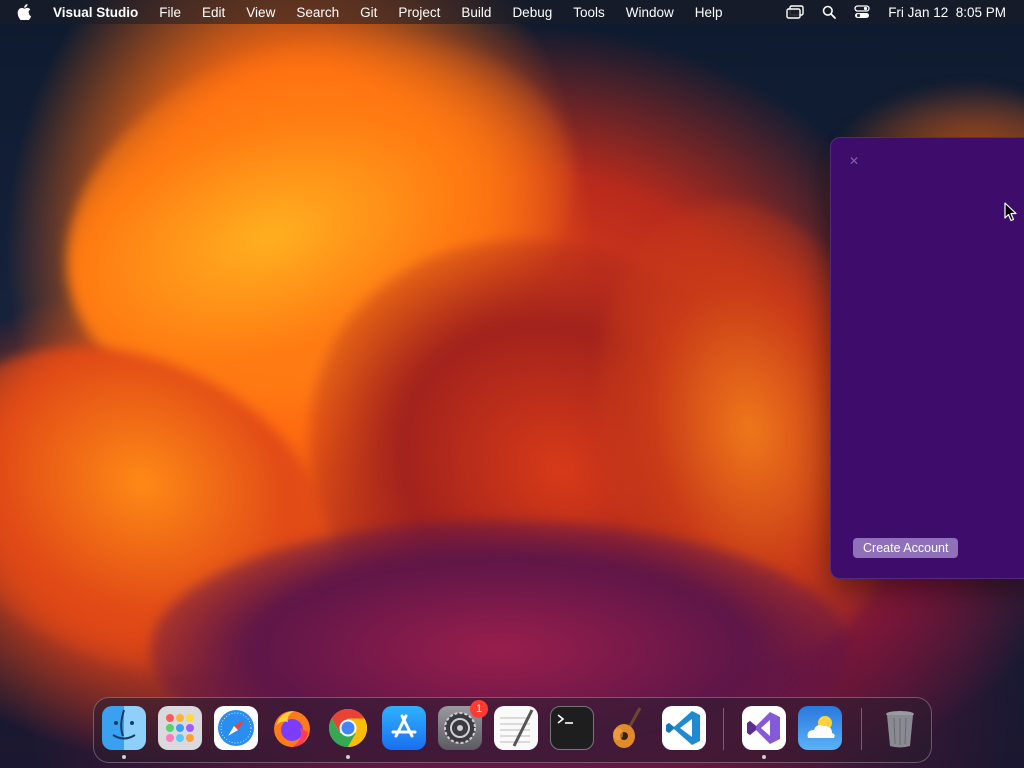  What do you see at coordinates (317, 12) in the screenshot?
I see `menu-search: Search` at bounding box center [317, 12].